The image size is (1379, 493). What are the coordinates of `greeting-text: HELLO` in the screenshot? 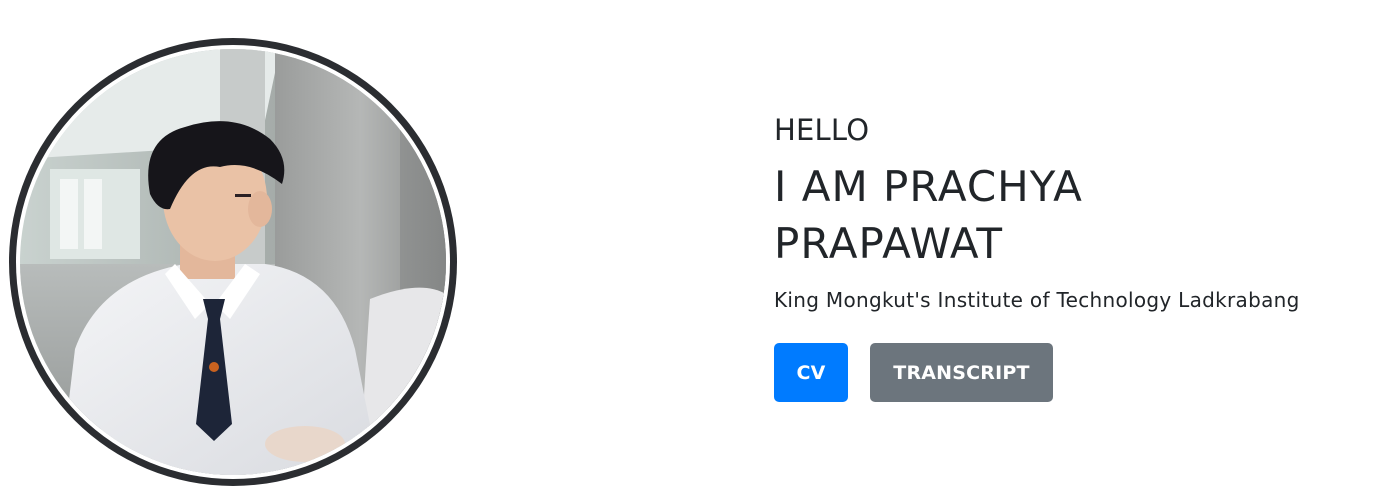 It's located at (822, 130).